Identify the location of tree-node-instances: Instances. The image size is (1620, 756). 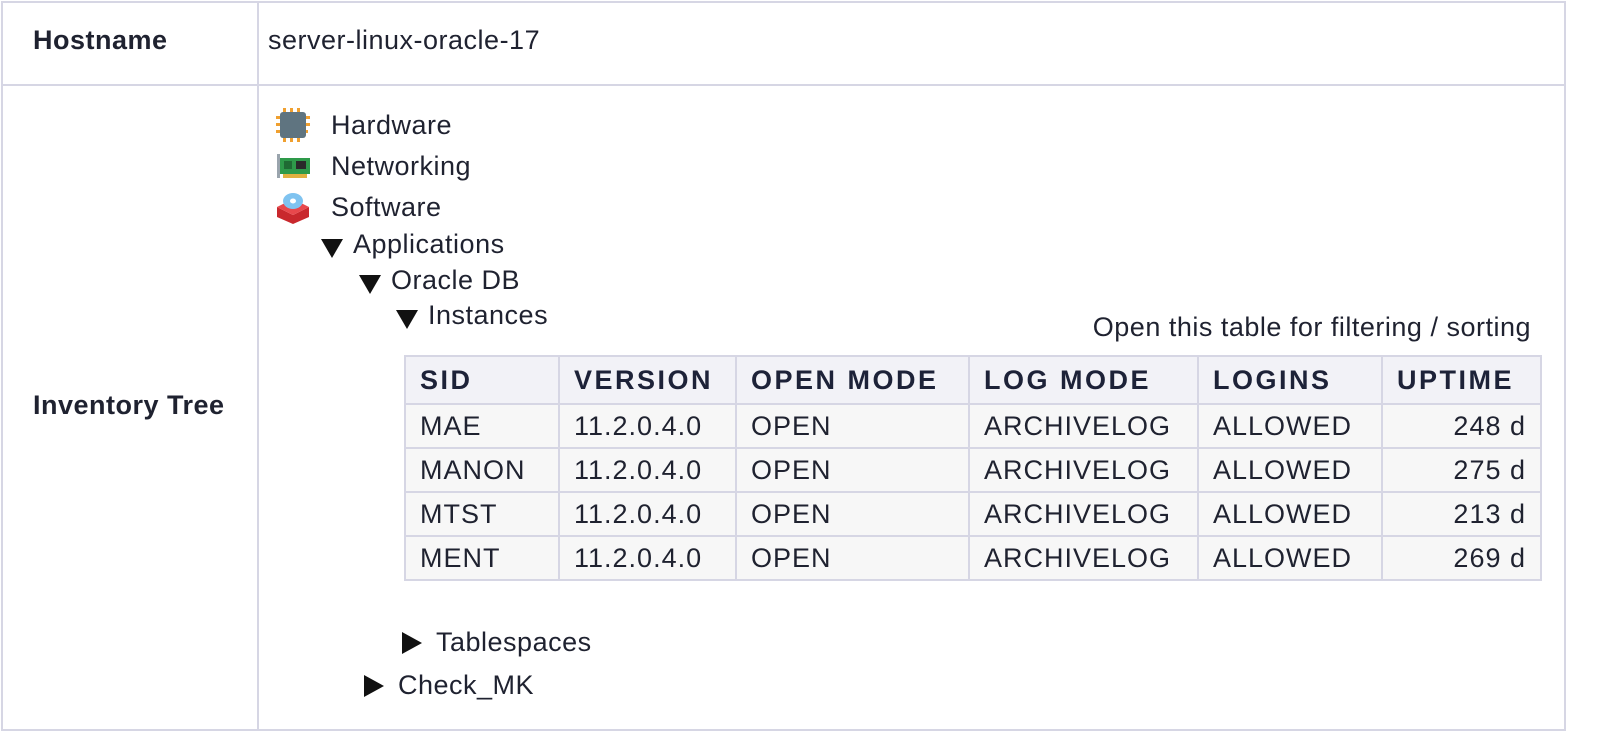
(472, 315).